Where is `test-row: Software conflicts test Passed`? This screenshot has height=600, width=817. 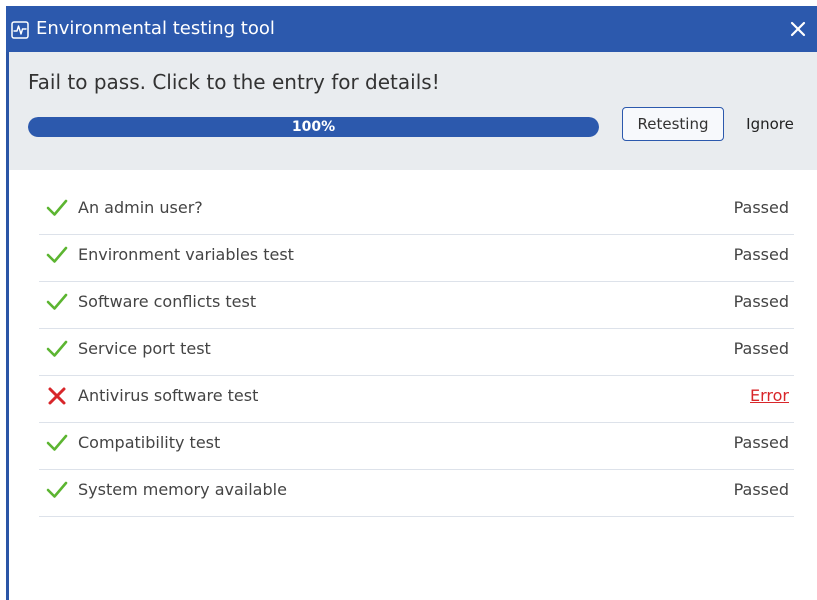
test-row: Software conflicts test Passed is located at coordinates (416, 305).